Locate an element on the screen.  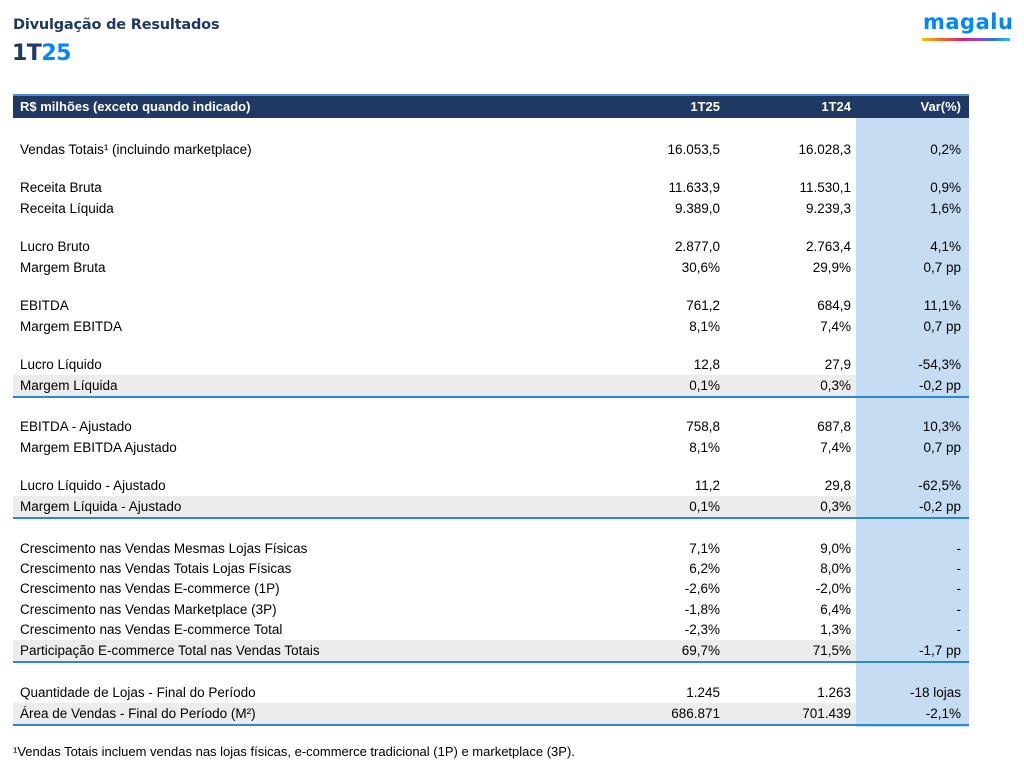
value-var: -2,1% is located at coordinates (943, 713).